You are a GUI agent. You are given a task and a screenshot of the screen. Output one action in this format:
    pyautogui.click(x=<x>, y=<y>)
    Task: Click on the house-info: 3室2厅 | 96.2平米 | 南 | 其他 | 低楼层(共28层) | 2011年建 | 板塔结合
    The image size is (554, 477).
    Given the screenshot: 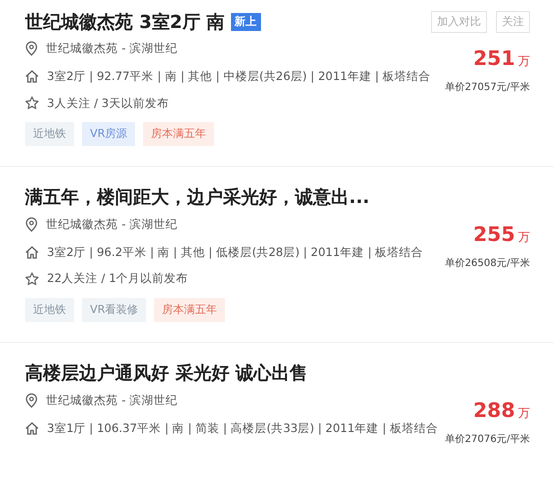 What is the action you would take?
    pyautogui.click(x=235, y=252)
    